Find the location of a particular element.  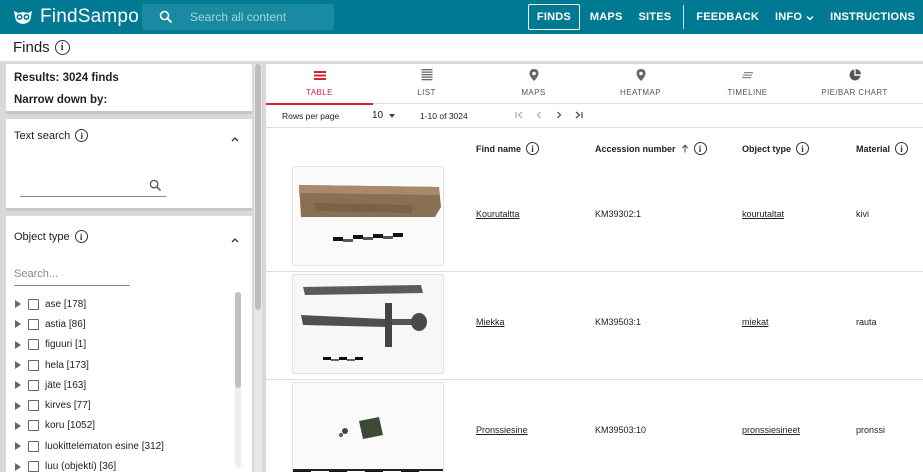

list-item-label: jäte [163] is located at coordinates (66, 385).